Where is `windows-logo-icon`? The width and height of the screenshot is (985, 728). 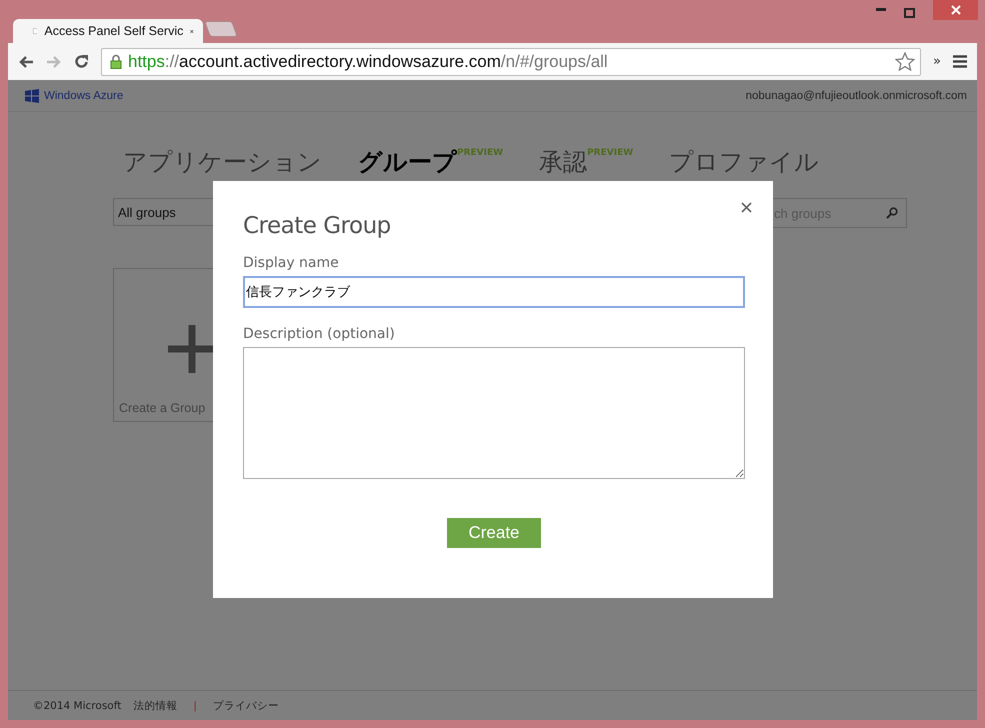 windows-logo-icon is located at coordinates (32, 95).